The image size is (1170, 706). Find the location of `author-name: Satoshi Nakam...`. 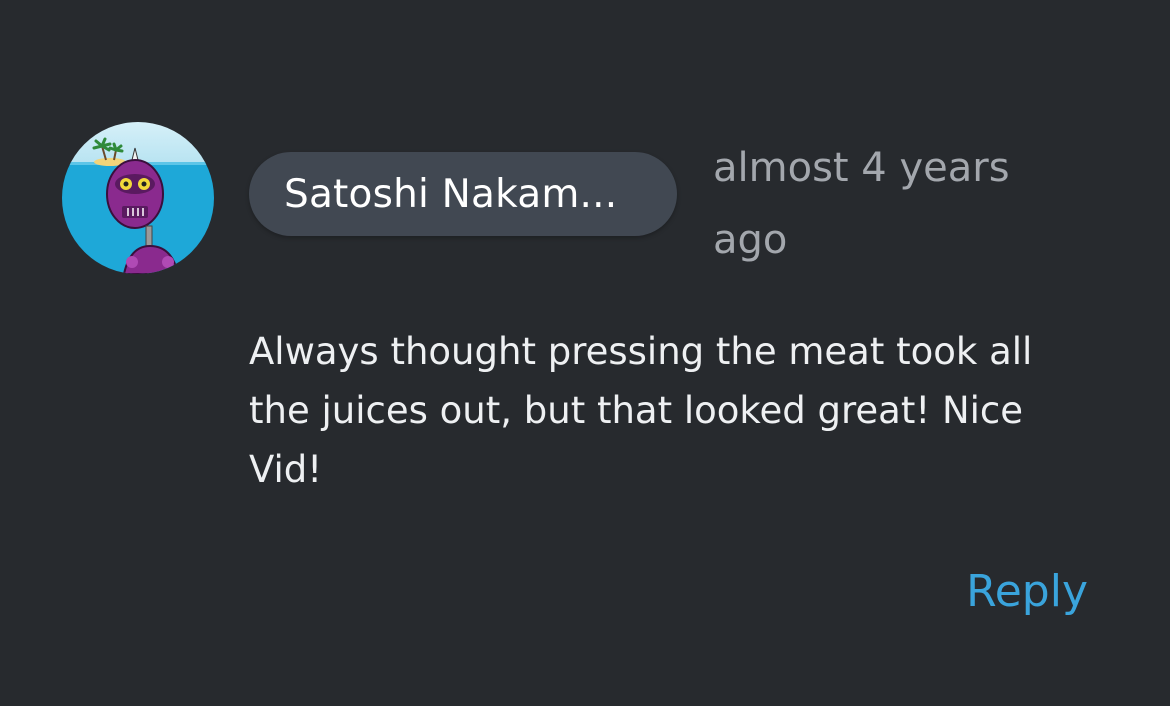

author-name: Satoshi Nakam... is located at coordinates (451, 194).